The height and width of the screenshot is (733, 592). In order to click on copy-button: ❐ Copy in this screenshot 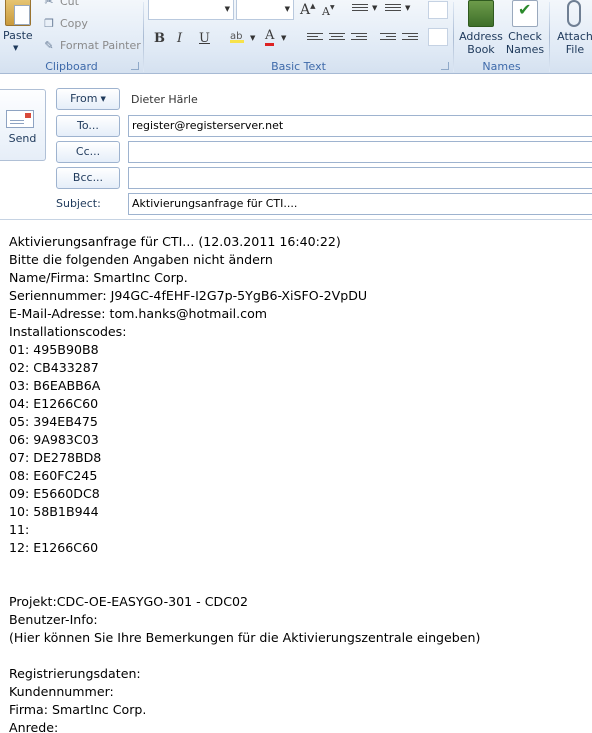, I will do `click(65, 23)`.